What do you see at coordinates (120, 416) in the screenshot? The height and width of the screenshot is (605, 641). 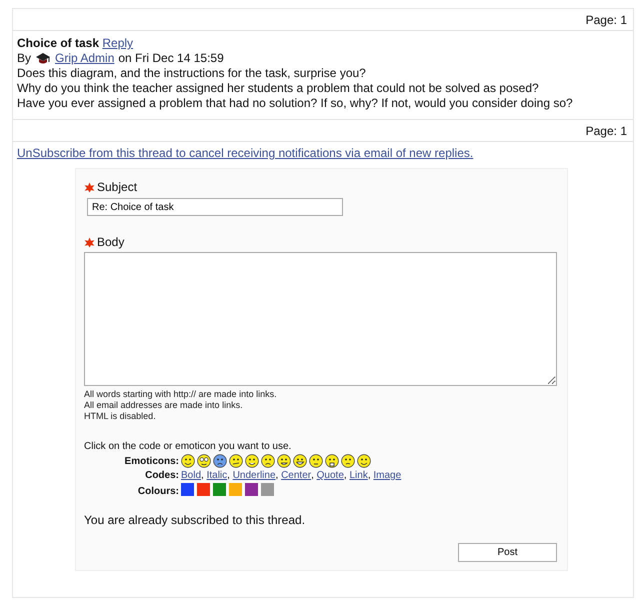 I see `hint-text: HTML is disabled.` at bounding box center [120, 416].